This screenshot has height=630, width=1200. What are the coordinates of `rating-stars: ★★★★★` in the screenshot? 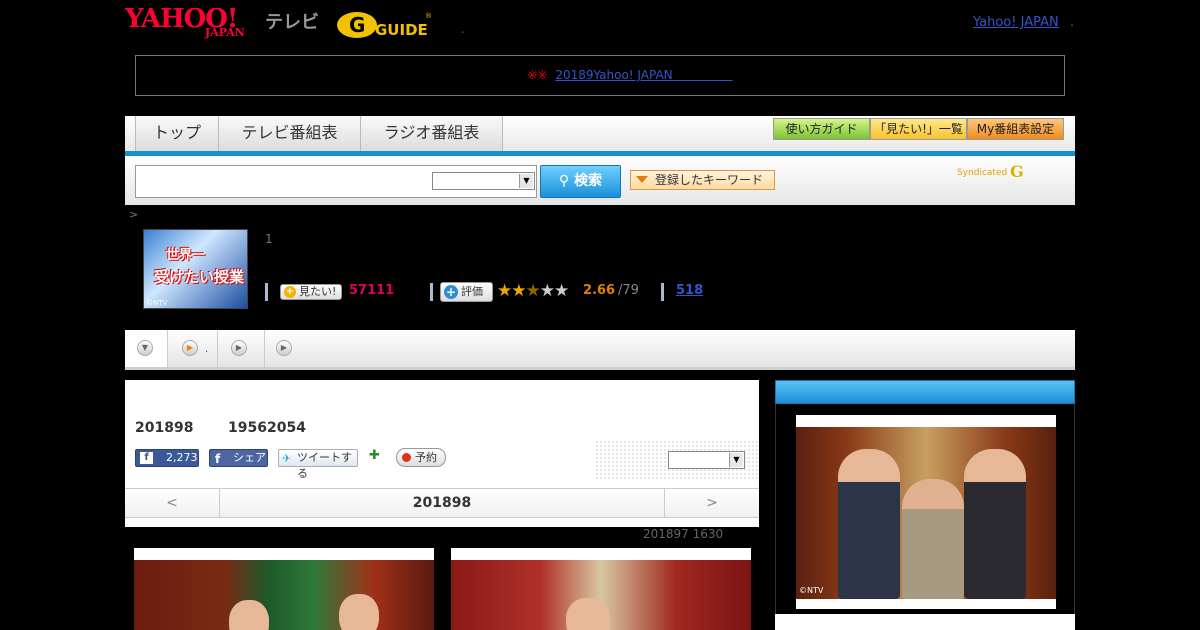 It's located at (533, 291).